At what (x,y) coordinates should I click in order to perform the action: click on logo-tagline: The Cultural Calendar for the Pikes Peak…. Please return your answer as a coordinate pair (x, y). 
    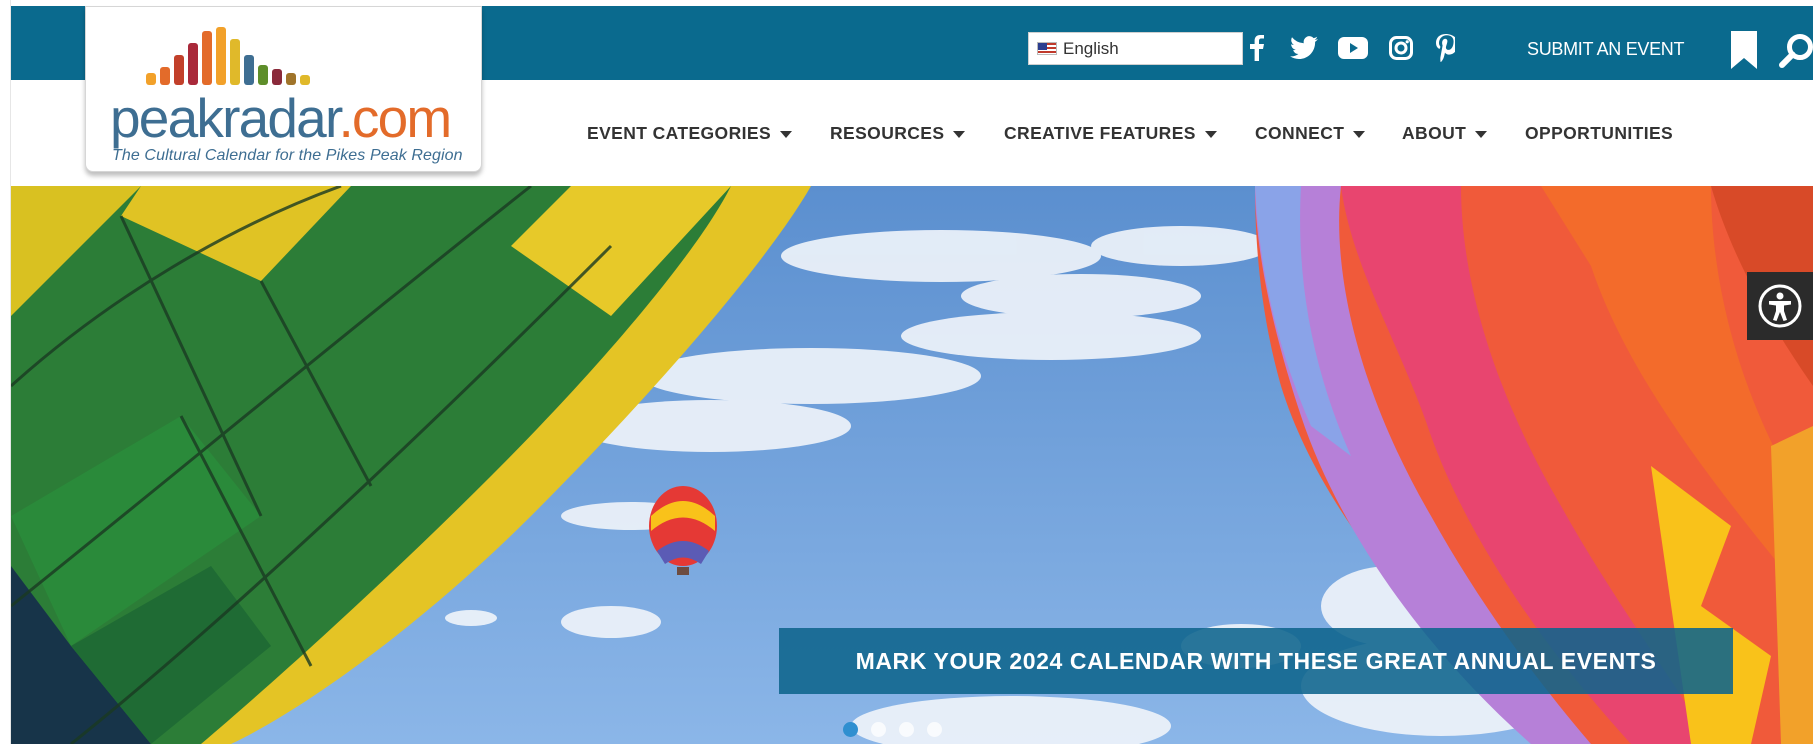
    Looking at the image, I should click on (287, 155).